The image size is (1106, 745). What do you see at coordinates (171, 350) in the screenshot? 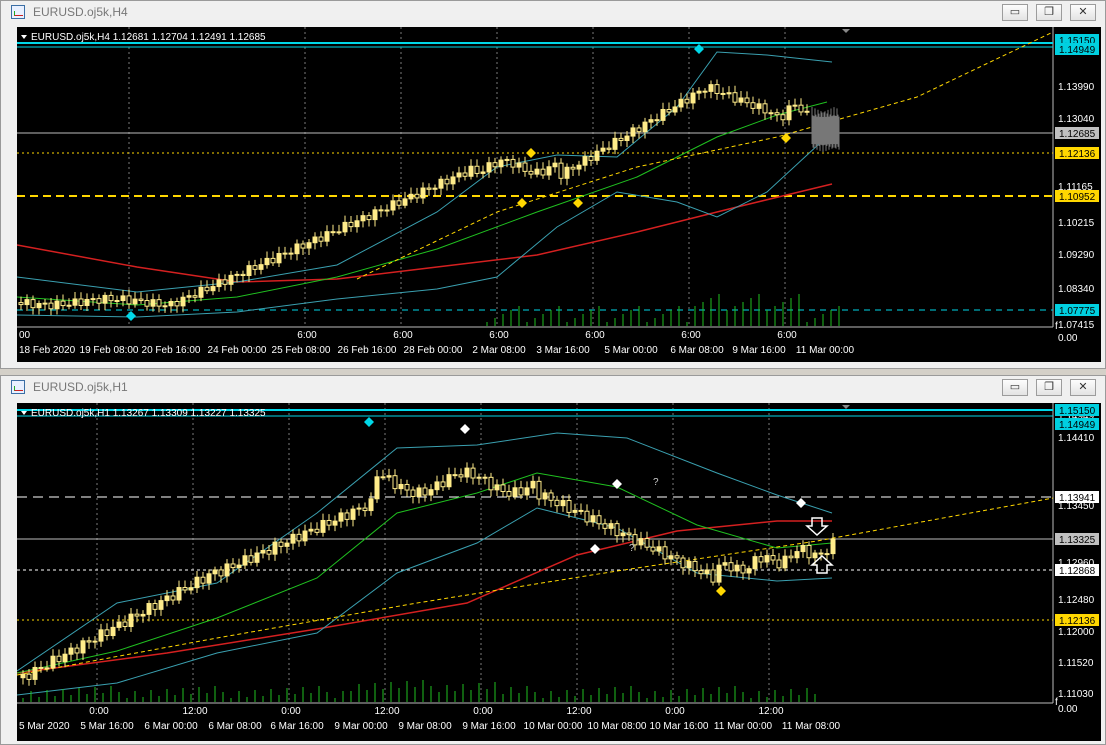
I see `date-label: 20 Feb 16:00` at bounding box center [171, 350].